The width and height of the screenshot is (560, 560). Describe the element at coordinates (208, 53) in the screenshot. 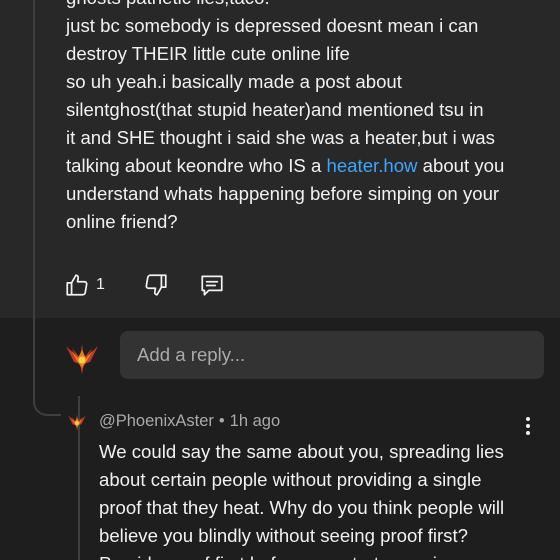

I see `comment-line: destroy THEIR little cute online life` at that location.